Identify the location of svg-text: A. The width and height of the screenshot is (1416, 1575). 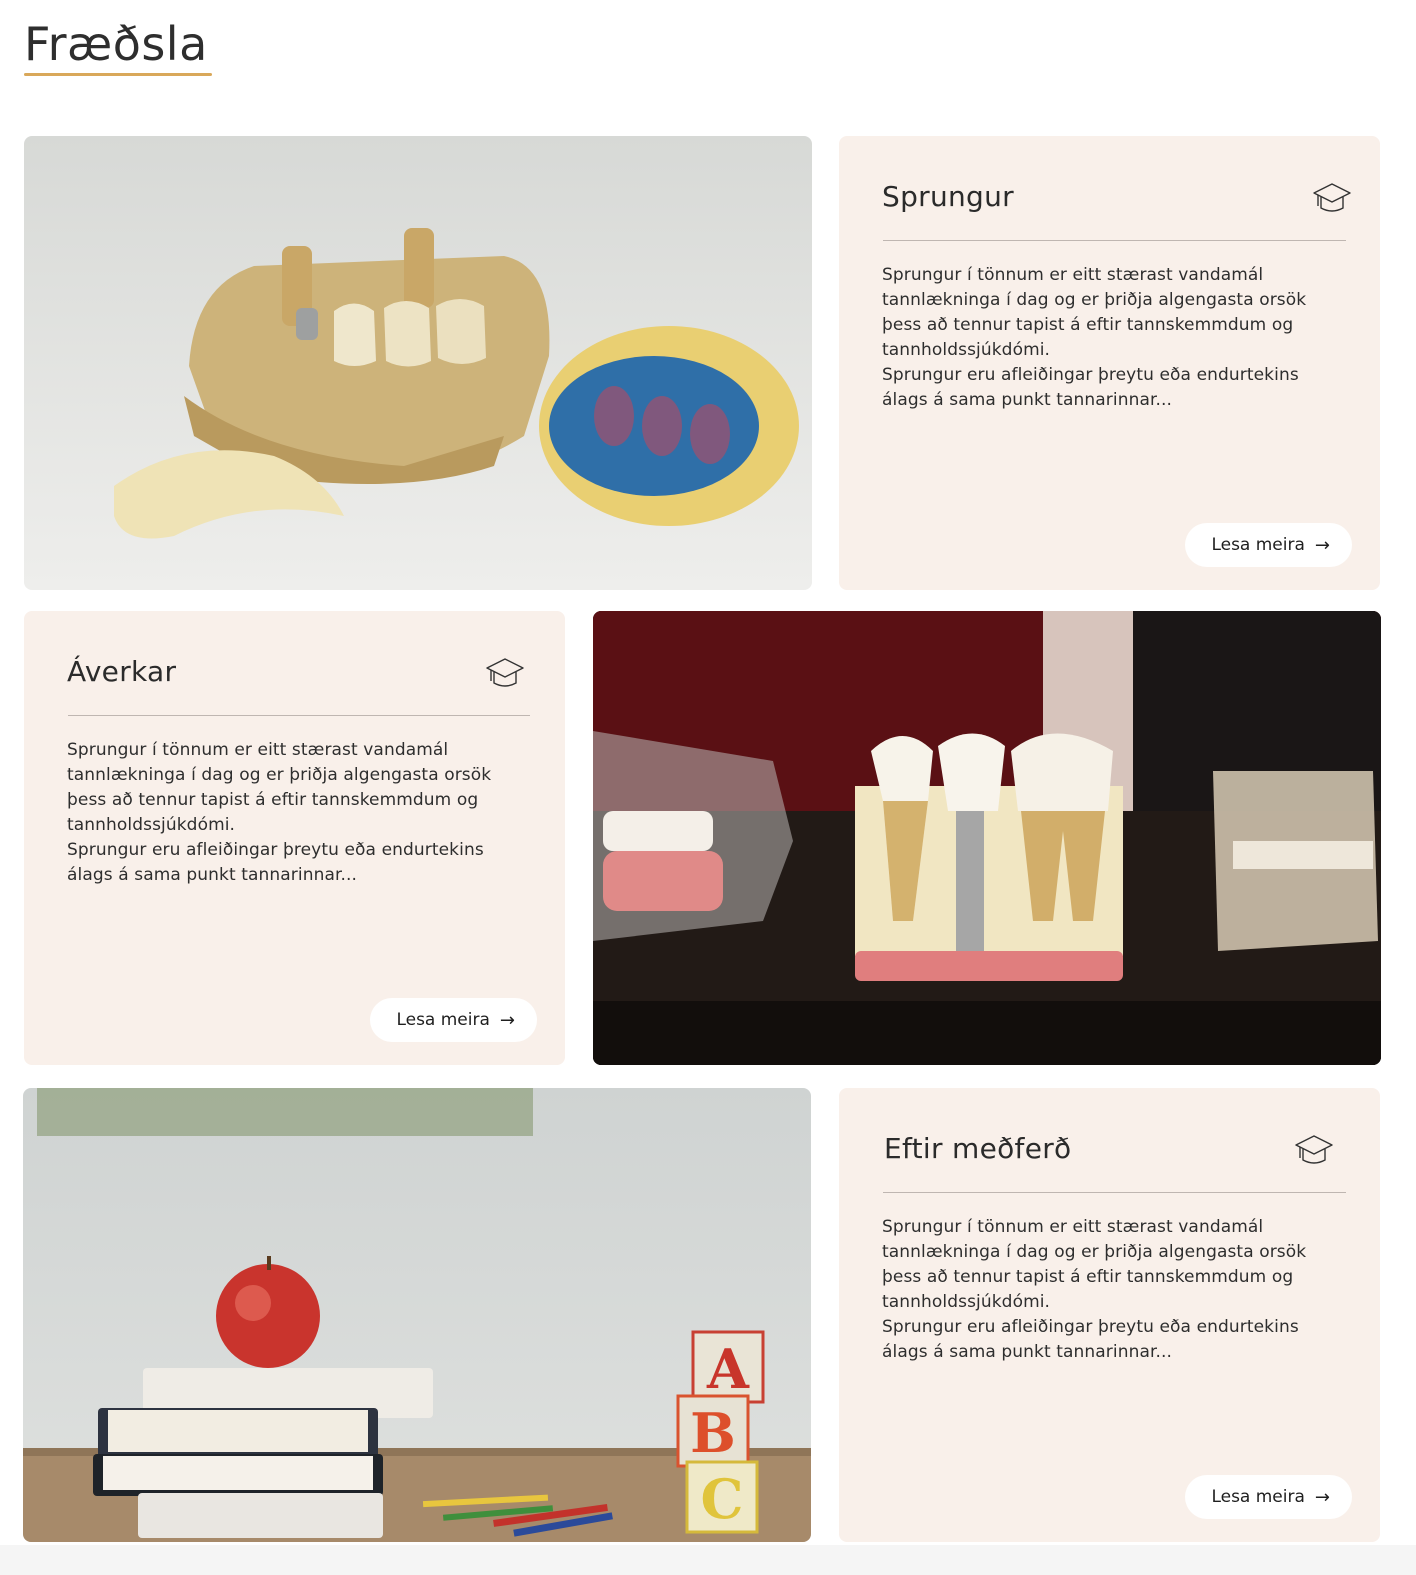
(728, 1369).